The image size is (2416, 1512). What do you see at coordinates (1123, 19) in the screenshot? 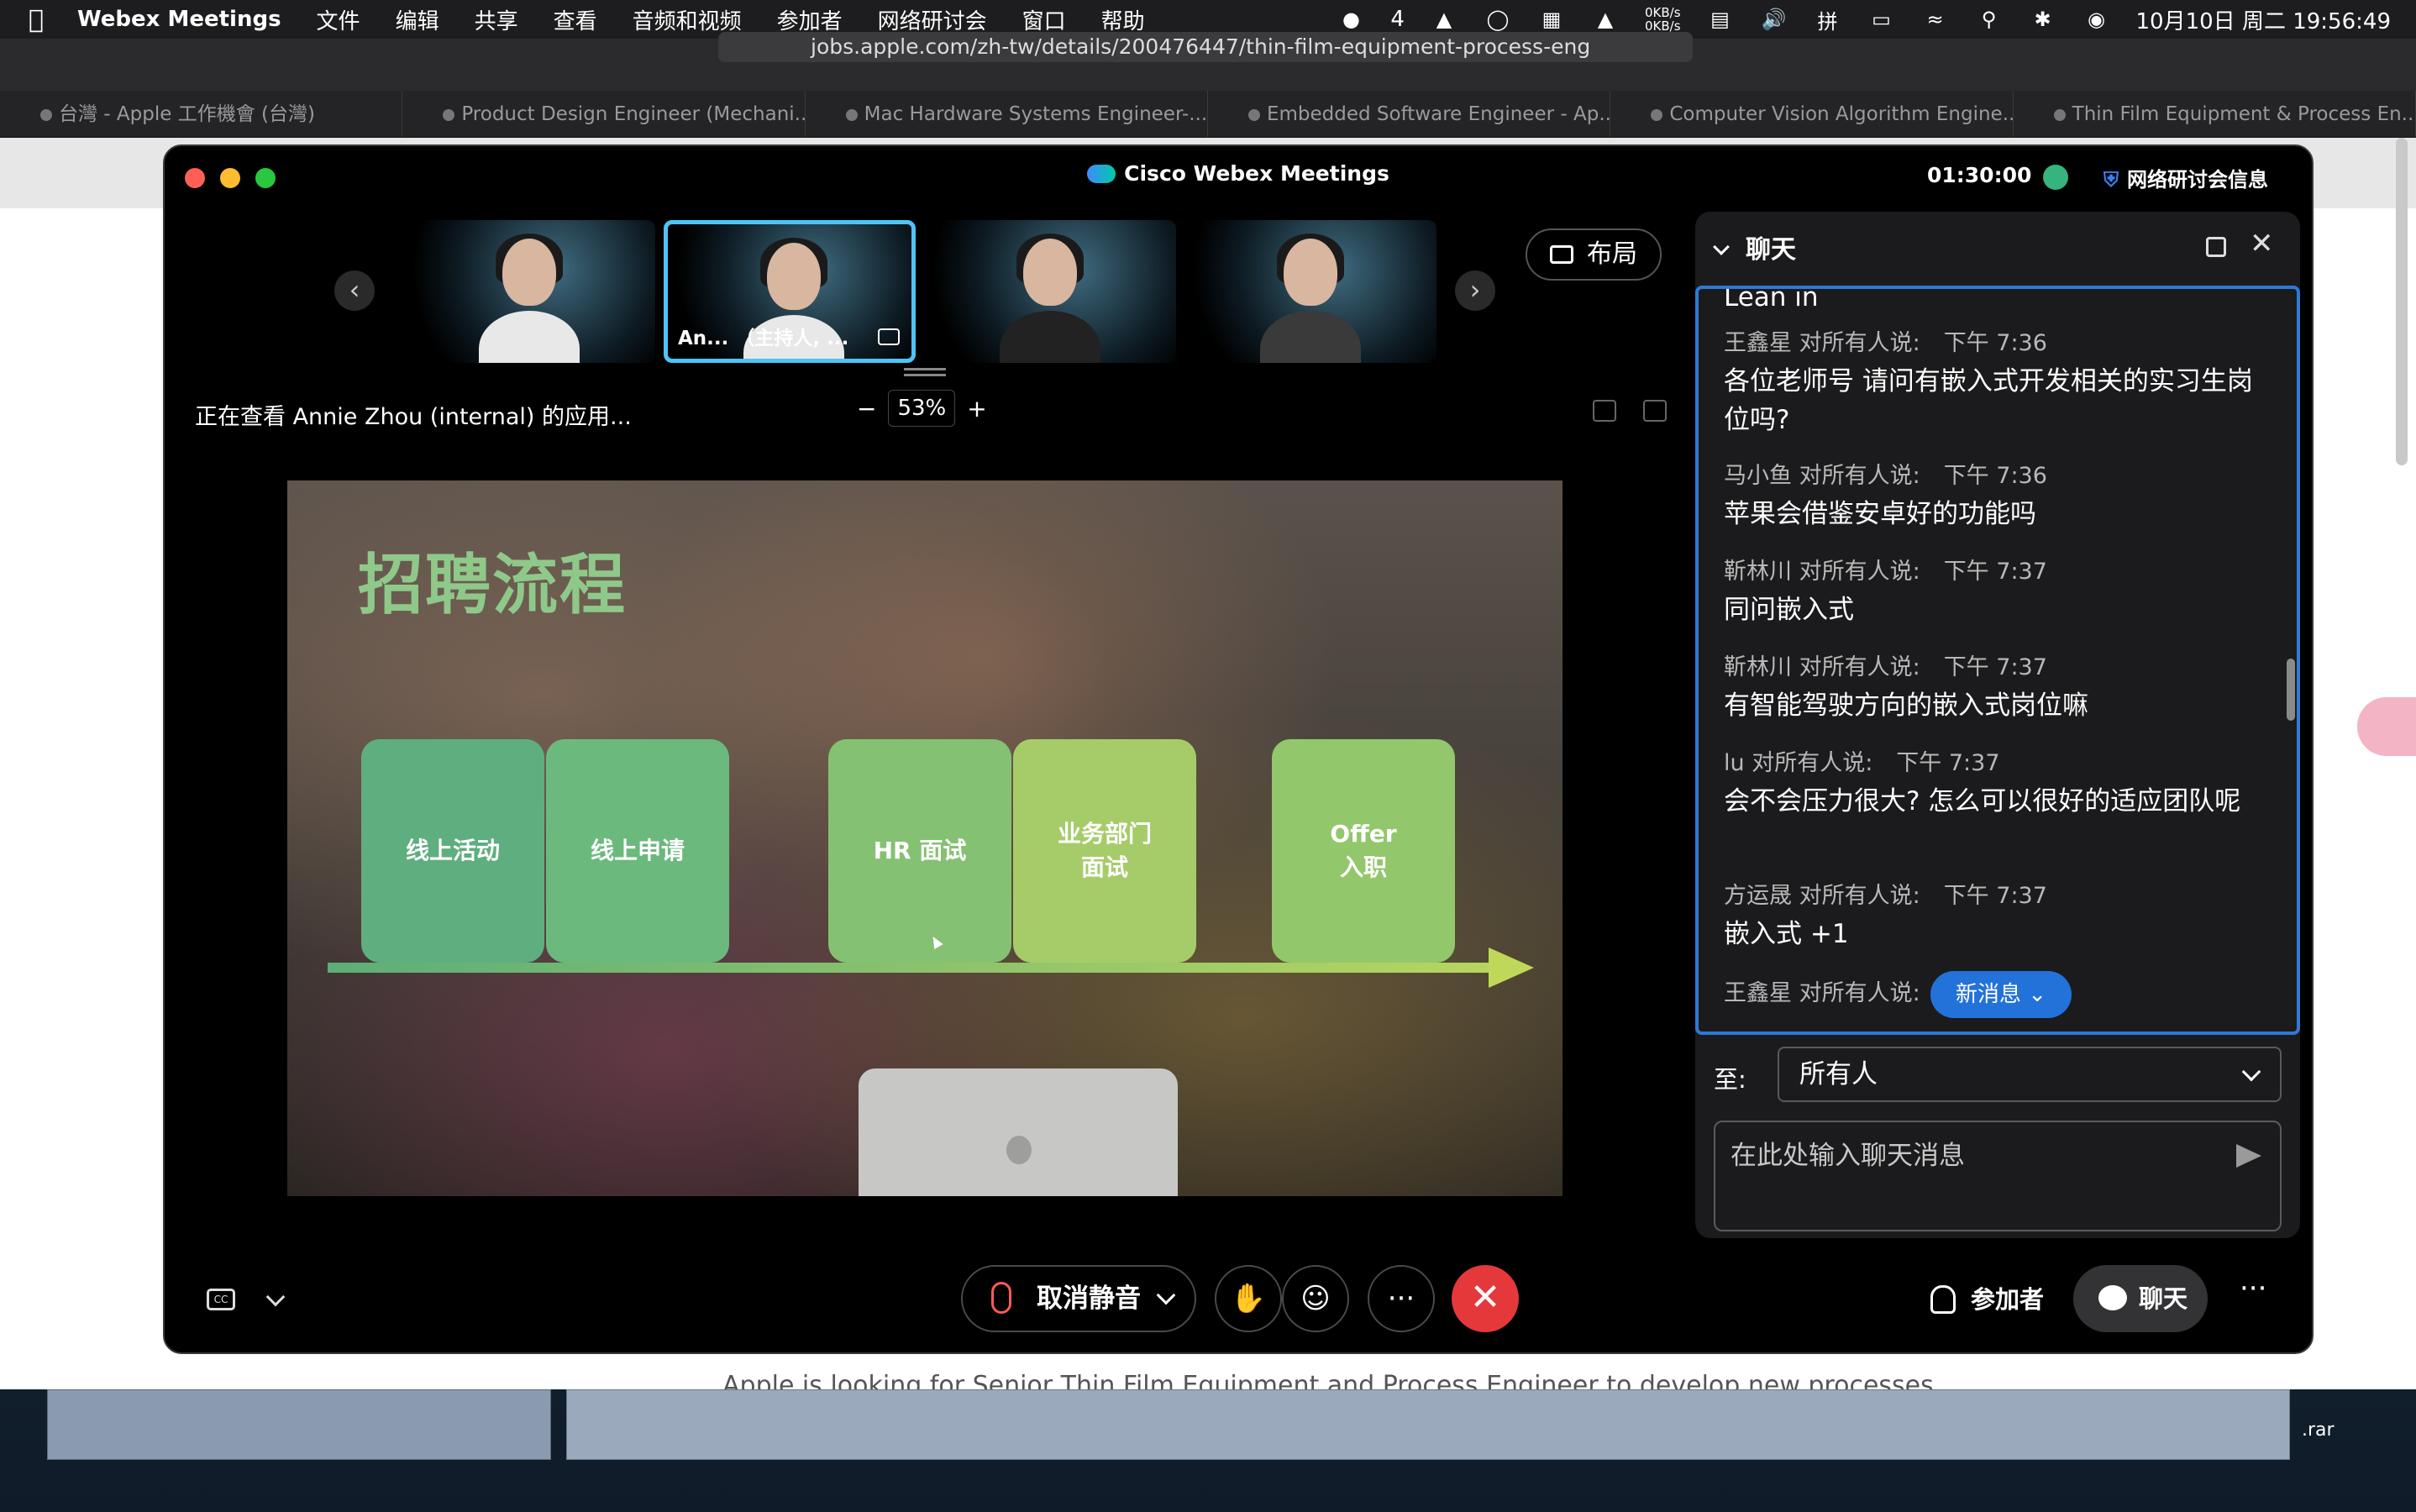
I see `menu-help: 帮助` at bounding box center [1123, 19].